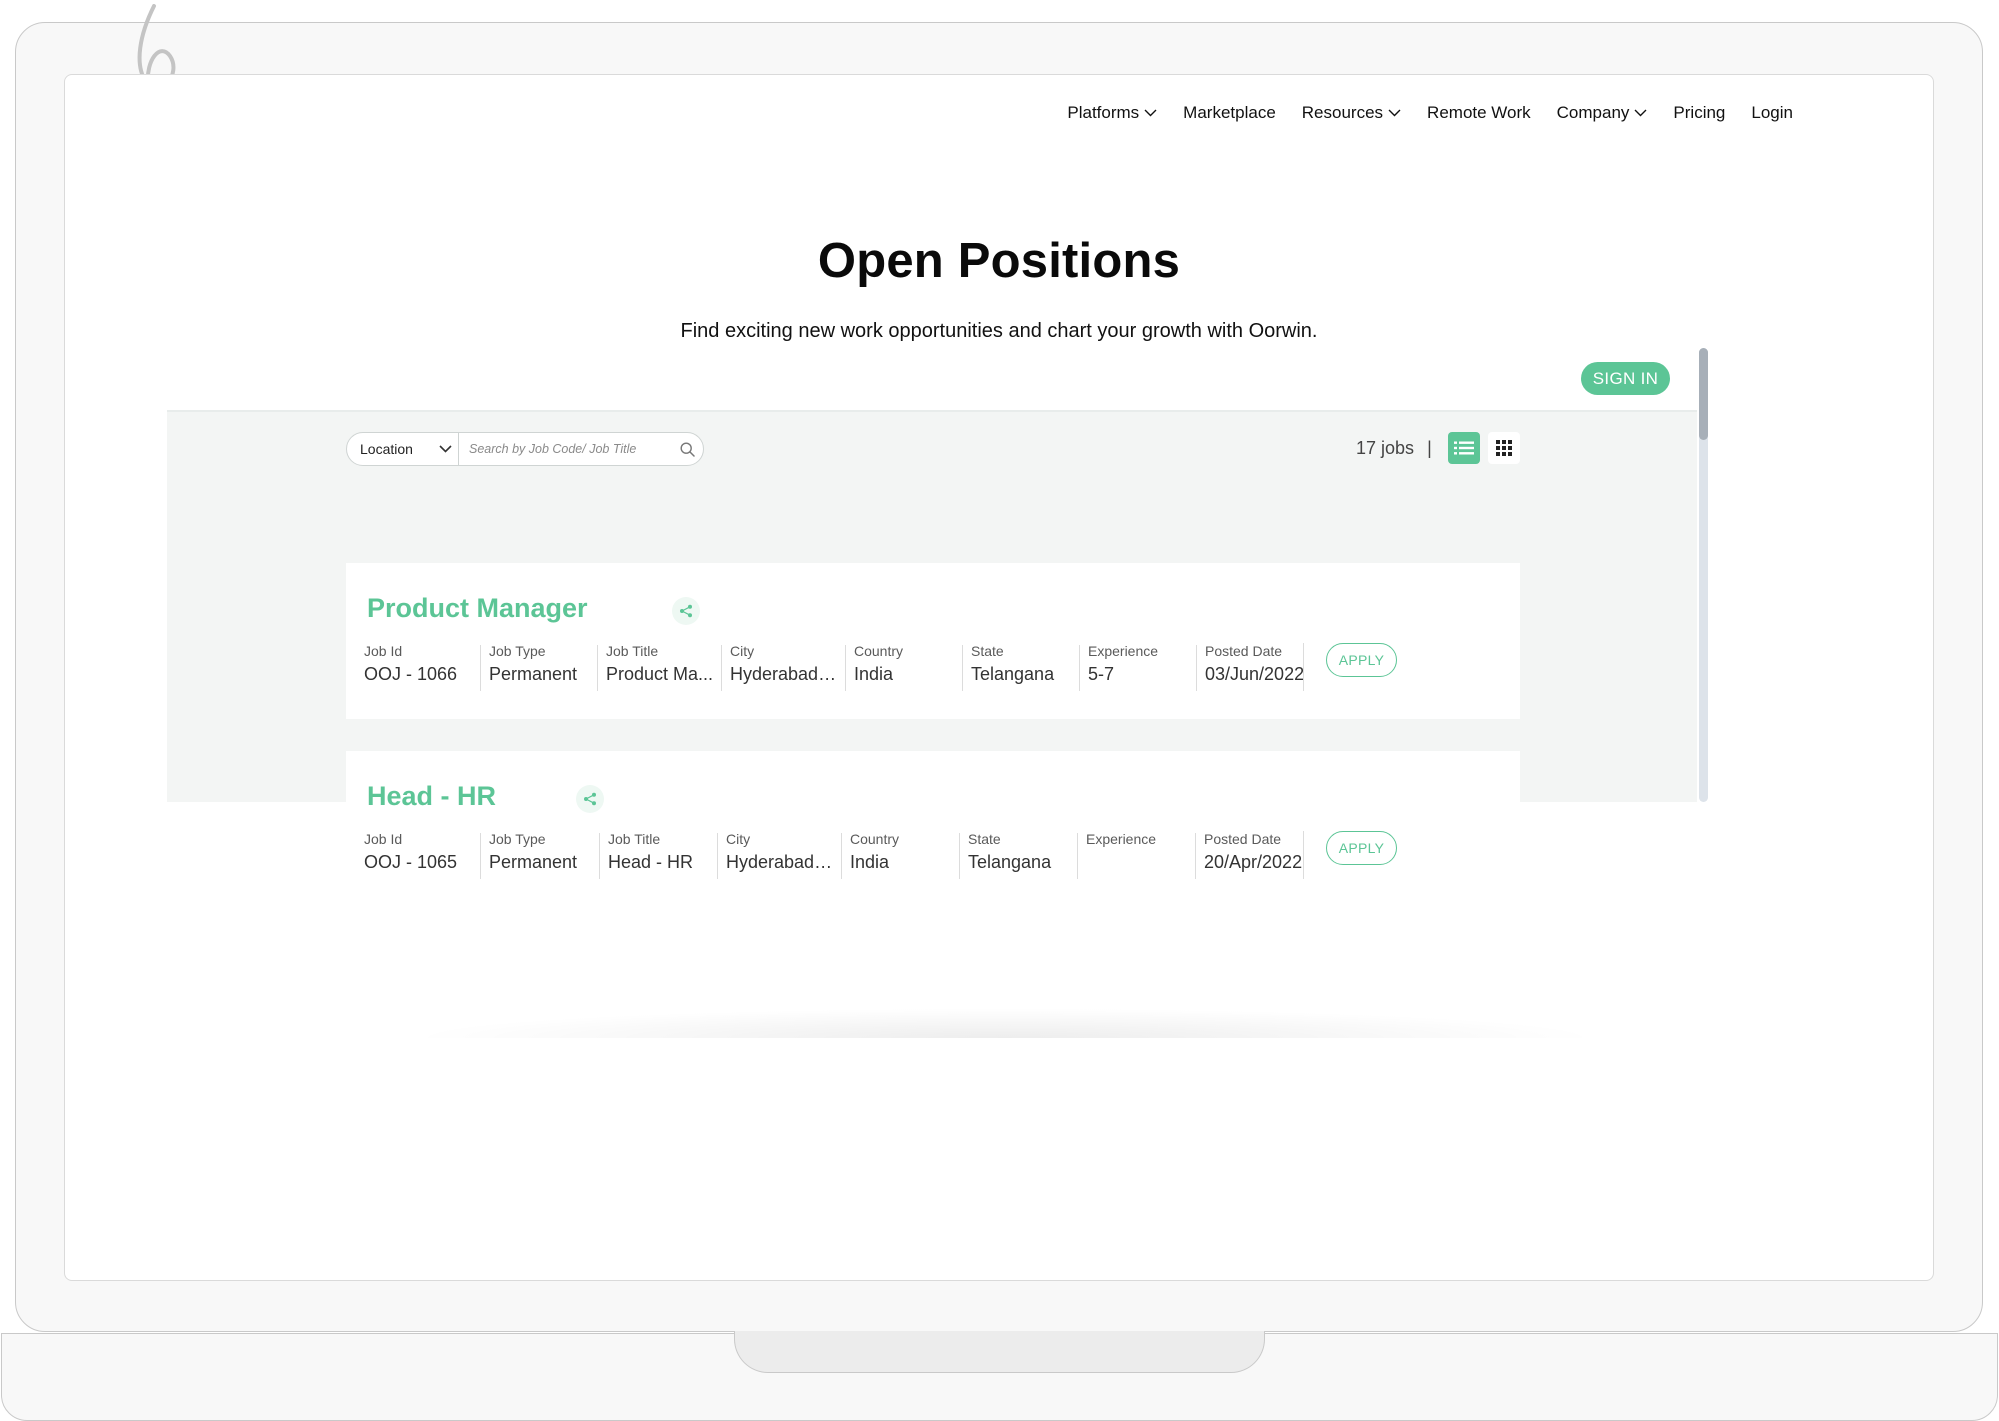  Describe the element at coordinates (1625, 378) in the screenshot. I see `sign-in-button: SIGN IN` at that location.